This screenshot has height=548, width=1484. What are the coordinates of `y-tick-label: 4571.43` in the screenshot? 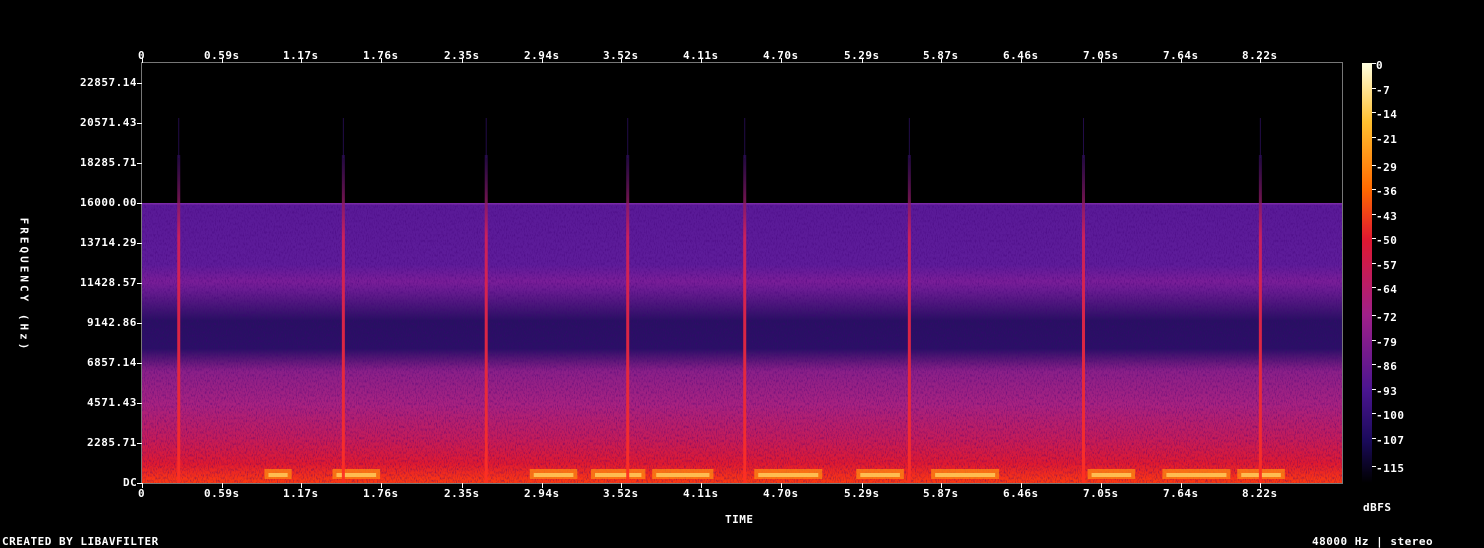 It's located at (112, 402).